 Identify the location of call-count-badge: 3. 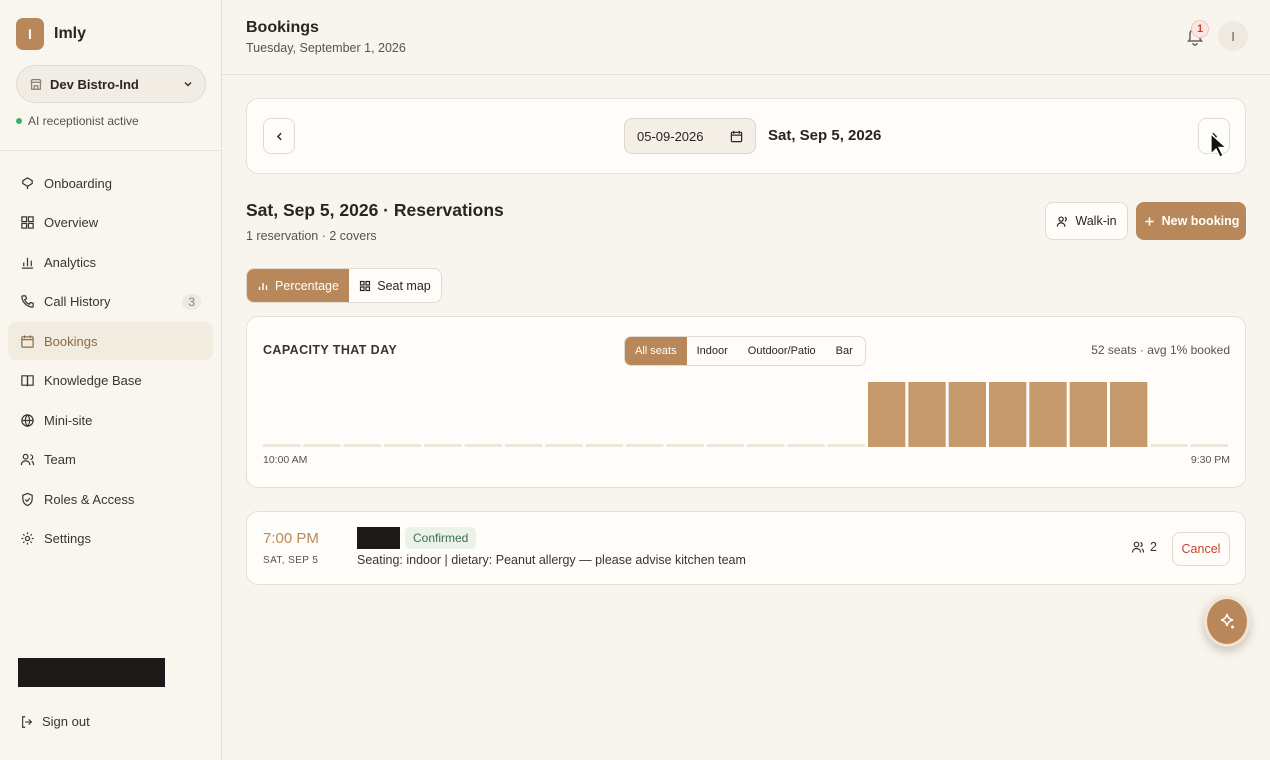
(191, 301).